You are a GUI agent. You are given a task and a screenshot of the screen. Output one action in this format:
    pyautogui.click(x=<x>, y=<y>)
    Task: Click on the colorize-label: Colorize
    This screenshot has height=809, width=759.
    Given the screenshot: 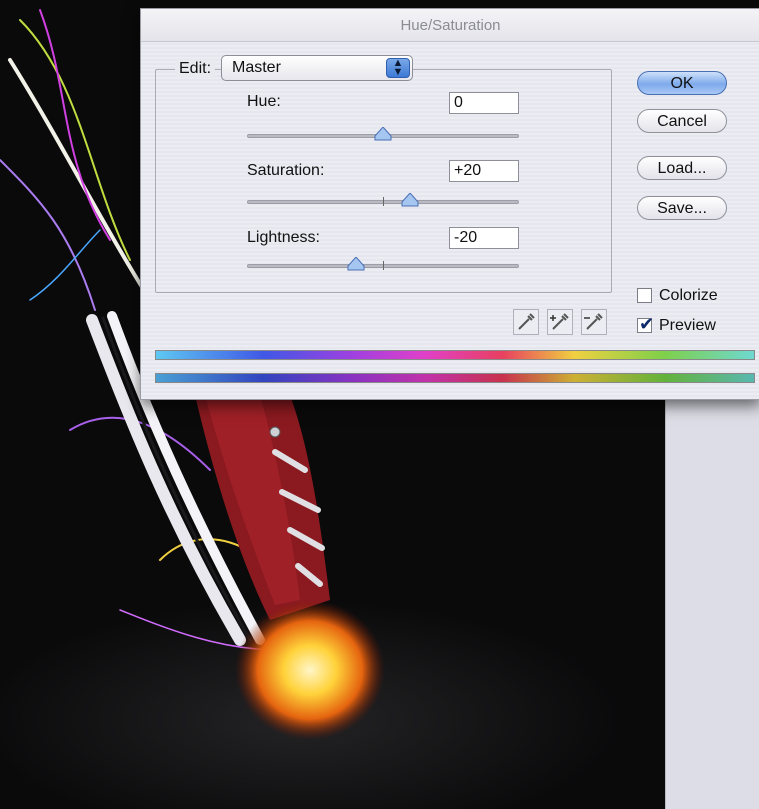 What is the action you would take?
    pyautogui.click(x=688, y=295)
    